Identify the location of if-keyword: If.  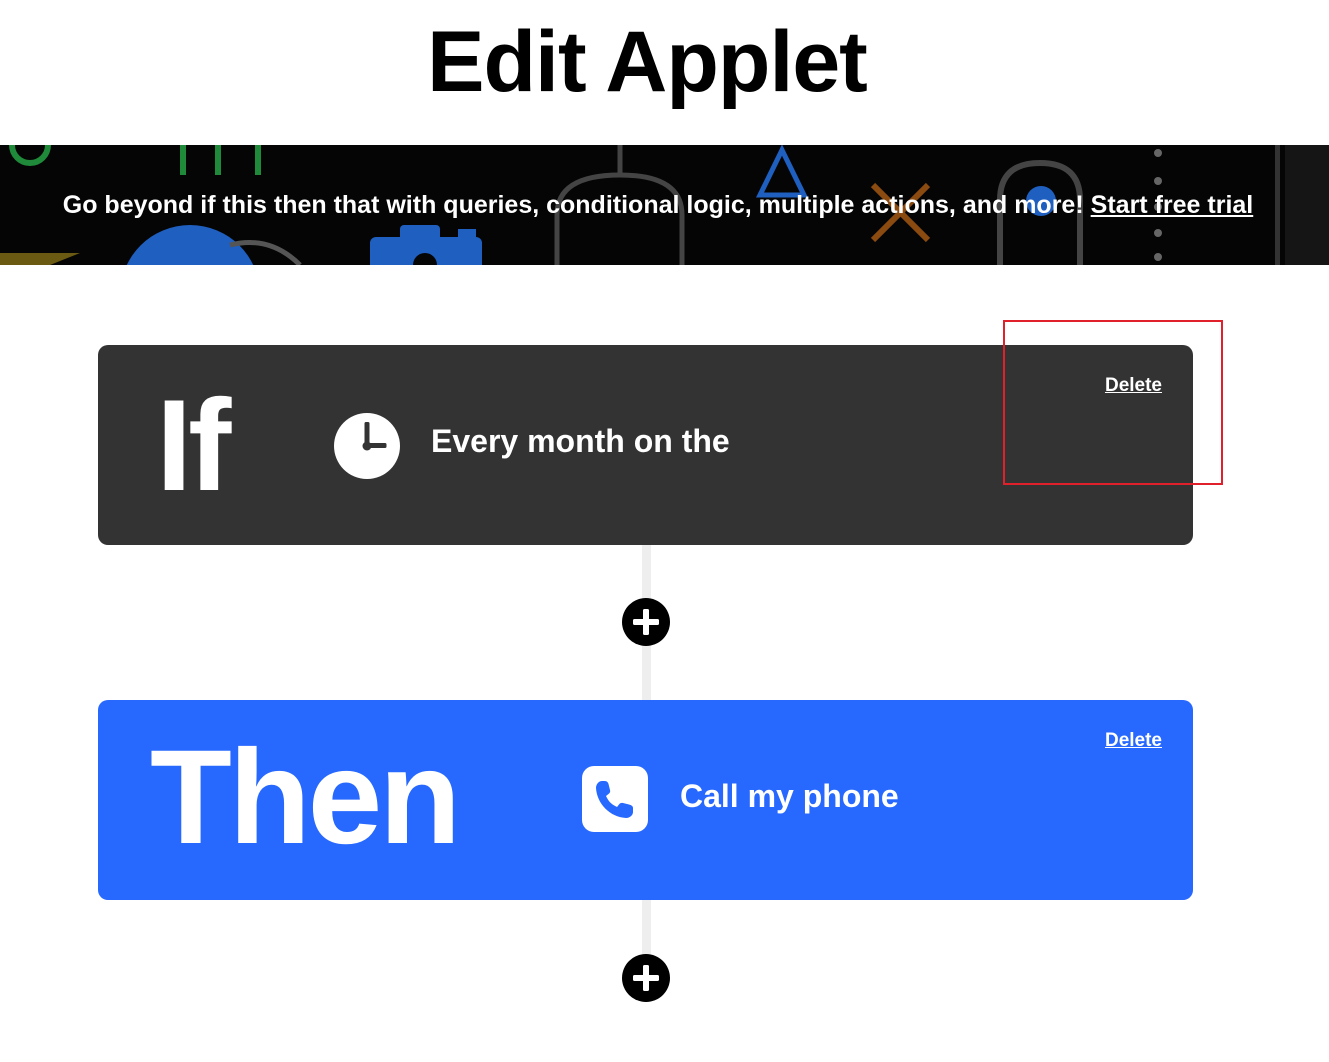
(193, 445).